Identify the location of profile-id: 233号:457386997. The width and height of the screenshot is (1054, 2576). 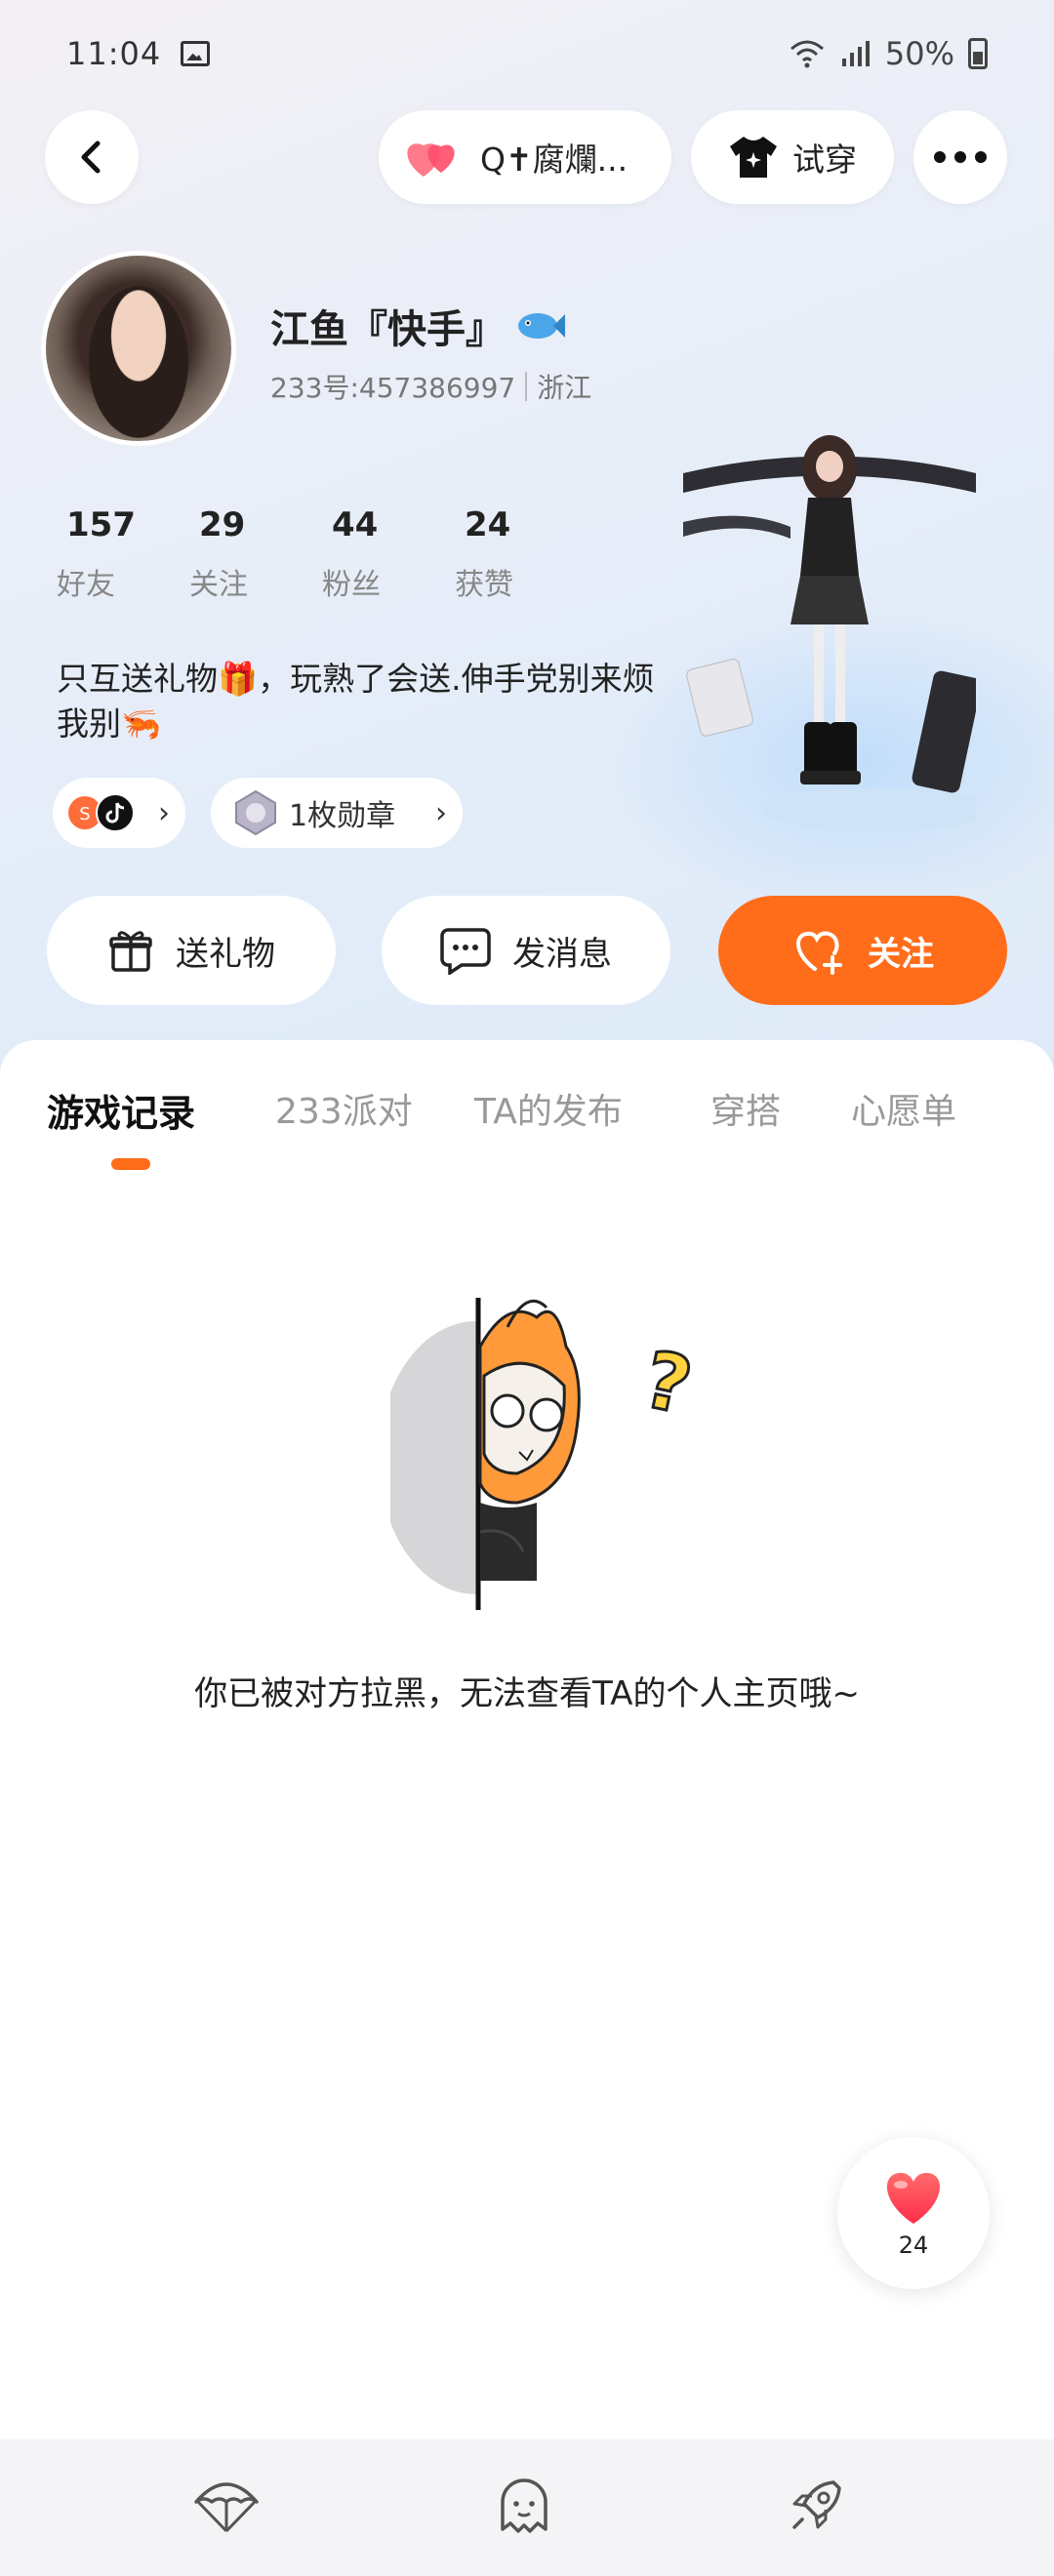
(393, 388).